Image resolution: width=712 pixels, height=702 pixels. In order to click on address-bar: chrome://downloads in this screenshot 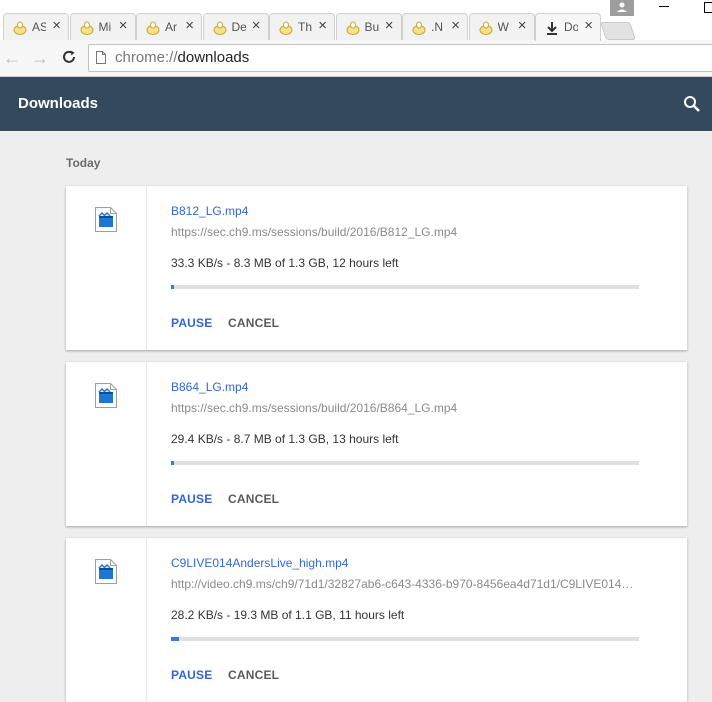, I will do `click(400, 58)`.